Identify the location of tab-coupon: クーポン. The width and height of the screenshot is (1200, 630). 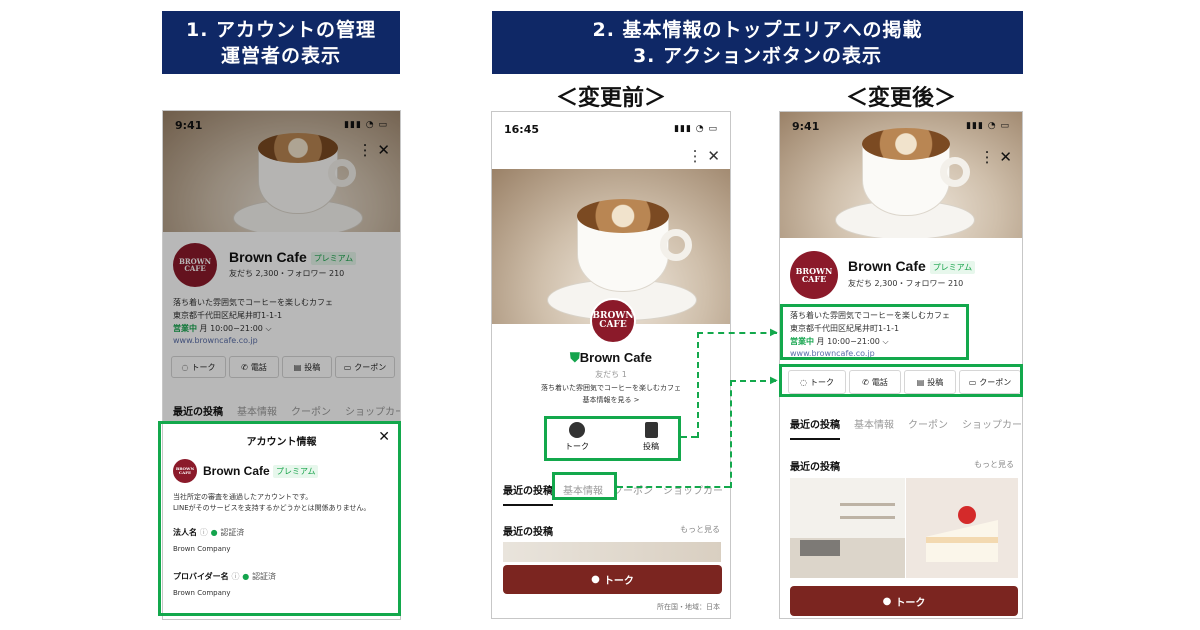
(928, 428).